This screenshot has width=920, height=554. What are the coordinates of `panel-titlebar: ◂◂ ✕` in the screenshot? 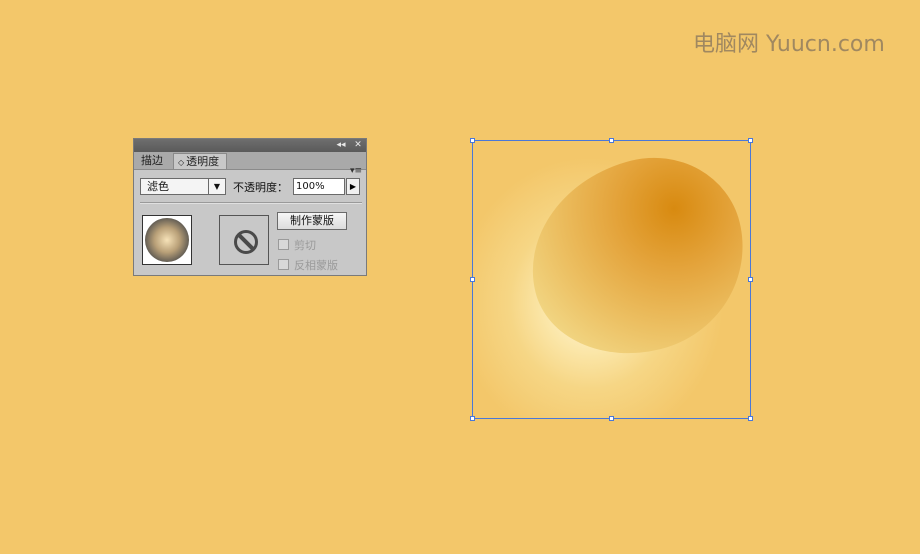 It's located at (250, 145).